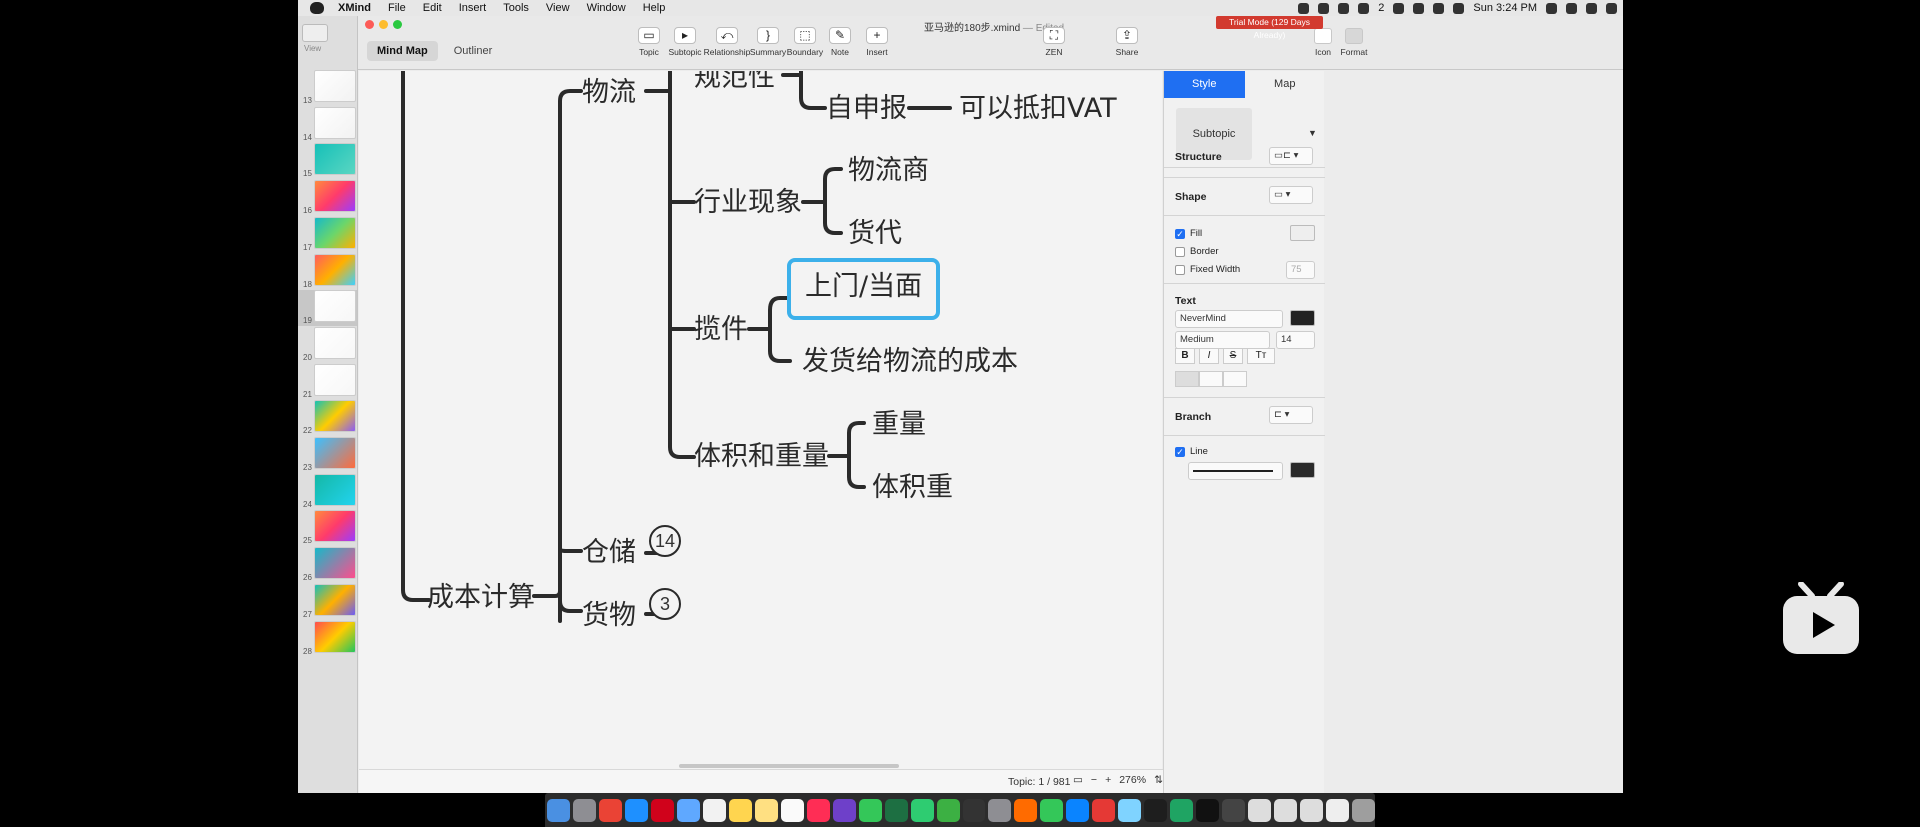 Image resolution: width=1920 pixels, height=827 pixels. What do you see at coordinates (734, 82) in the screenshot?
I see `node-guifanxing: 规范性` at bounding box center [734, 82].